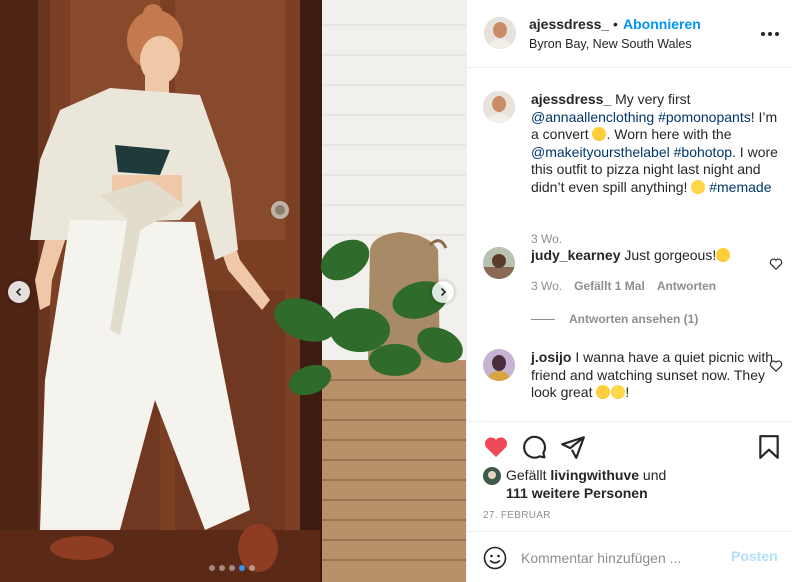 The image size is (792, 582). What do you see at coordinates (740, 187) in the screenshot?
I see `hashtag-link: #memade` at bounding box center [740, 187].